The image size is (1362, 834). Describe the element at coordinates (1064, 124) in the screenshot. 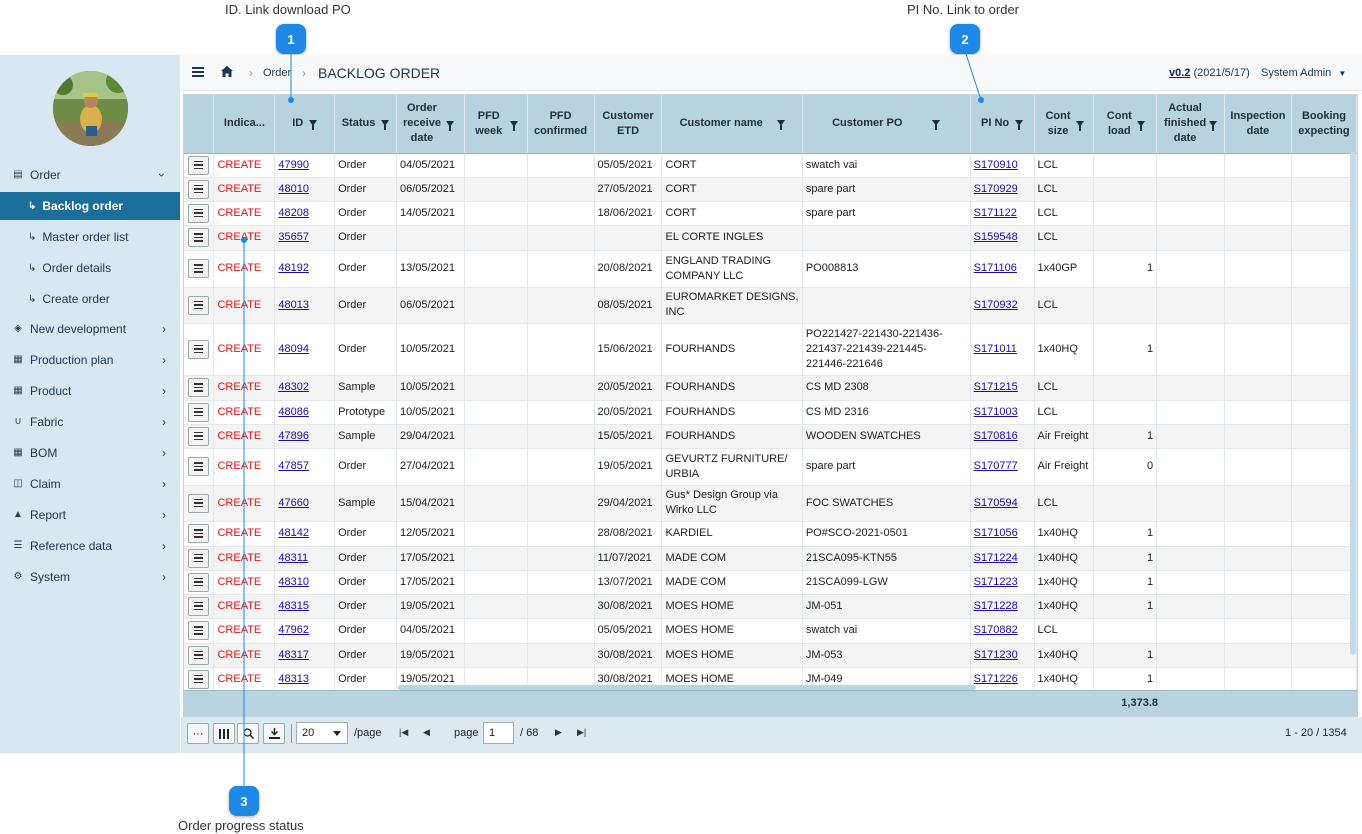

I see `col-header-cont-size: Cont size` at that location.